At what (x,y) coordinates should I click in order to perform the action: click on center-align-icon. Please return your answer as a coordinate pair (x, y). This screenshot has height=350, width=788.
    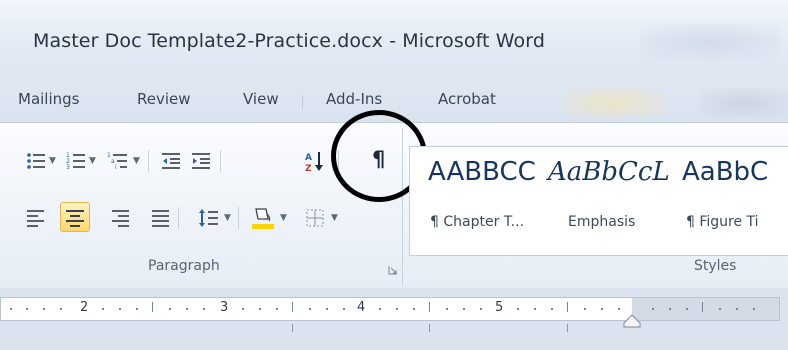
    Looking at the image, I should click on (75, 218).